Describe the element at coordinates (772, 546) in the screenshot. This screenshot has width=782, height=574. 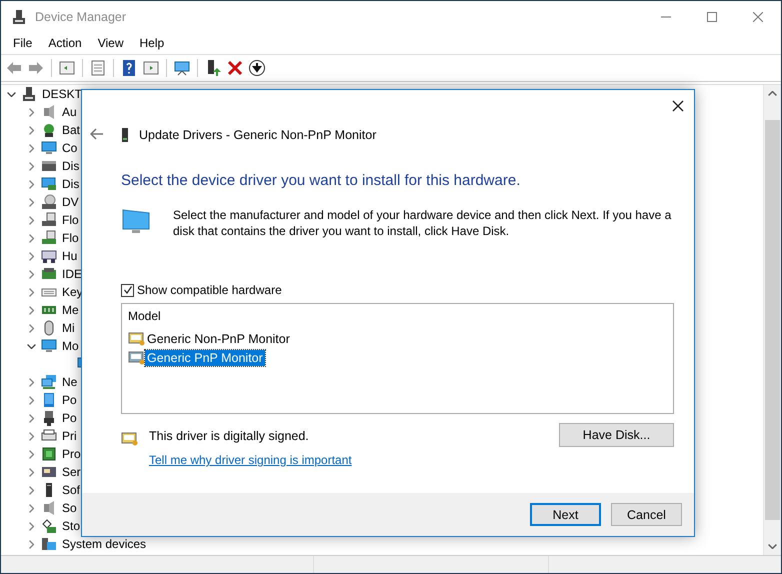
I see `scroll-down-icon` at that location.